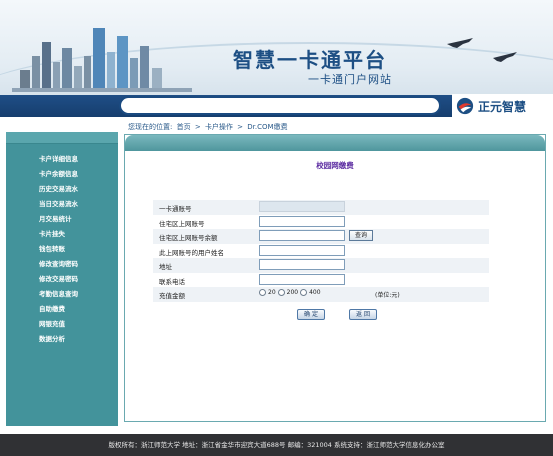  I want to click on search-input, so click(280, 105).